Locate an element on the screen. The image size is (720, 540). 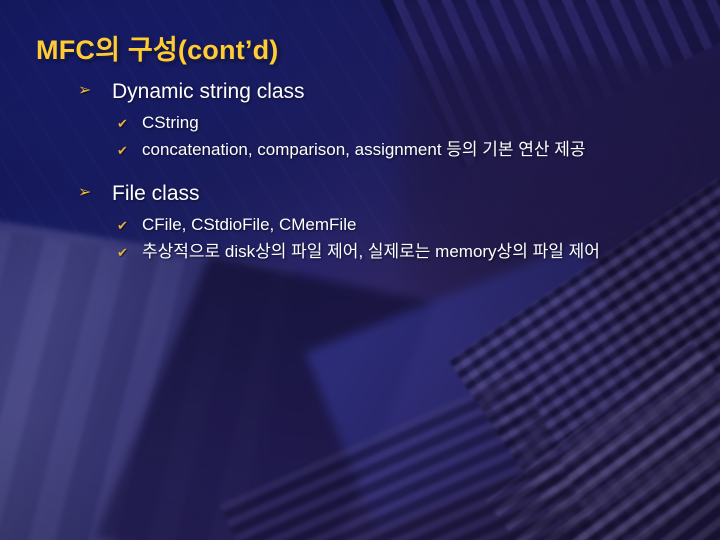
bullet-level2-label: CString is located at coordinates (170, 122).